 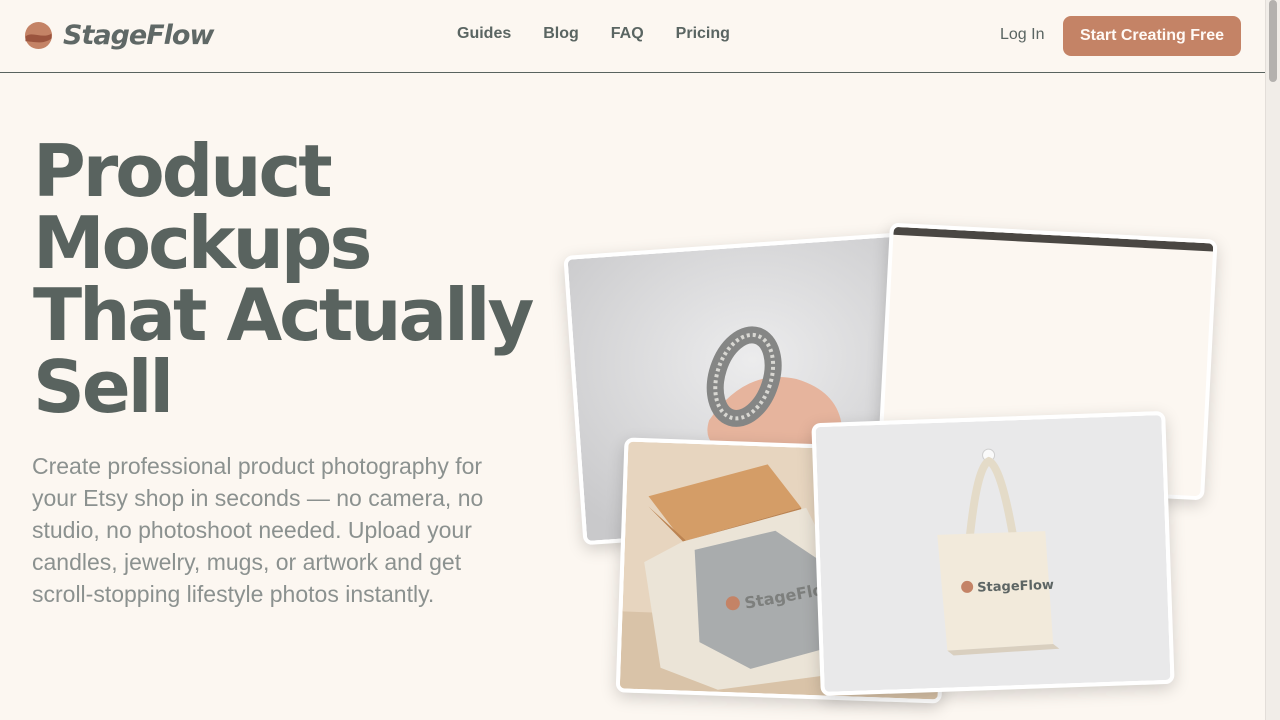 What do you see at coordinates (1273, 41) in the screenshot?
I see `scrollbar-thumb` at bounding box center [1273, 41].